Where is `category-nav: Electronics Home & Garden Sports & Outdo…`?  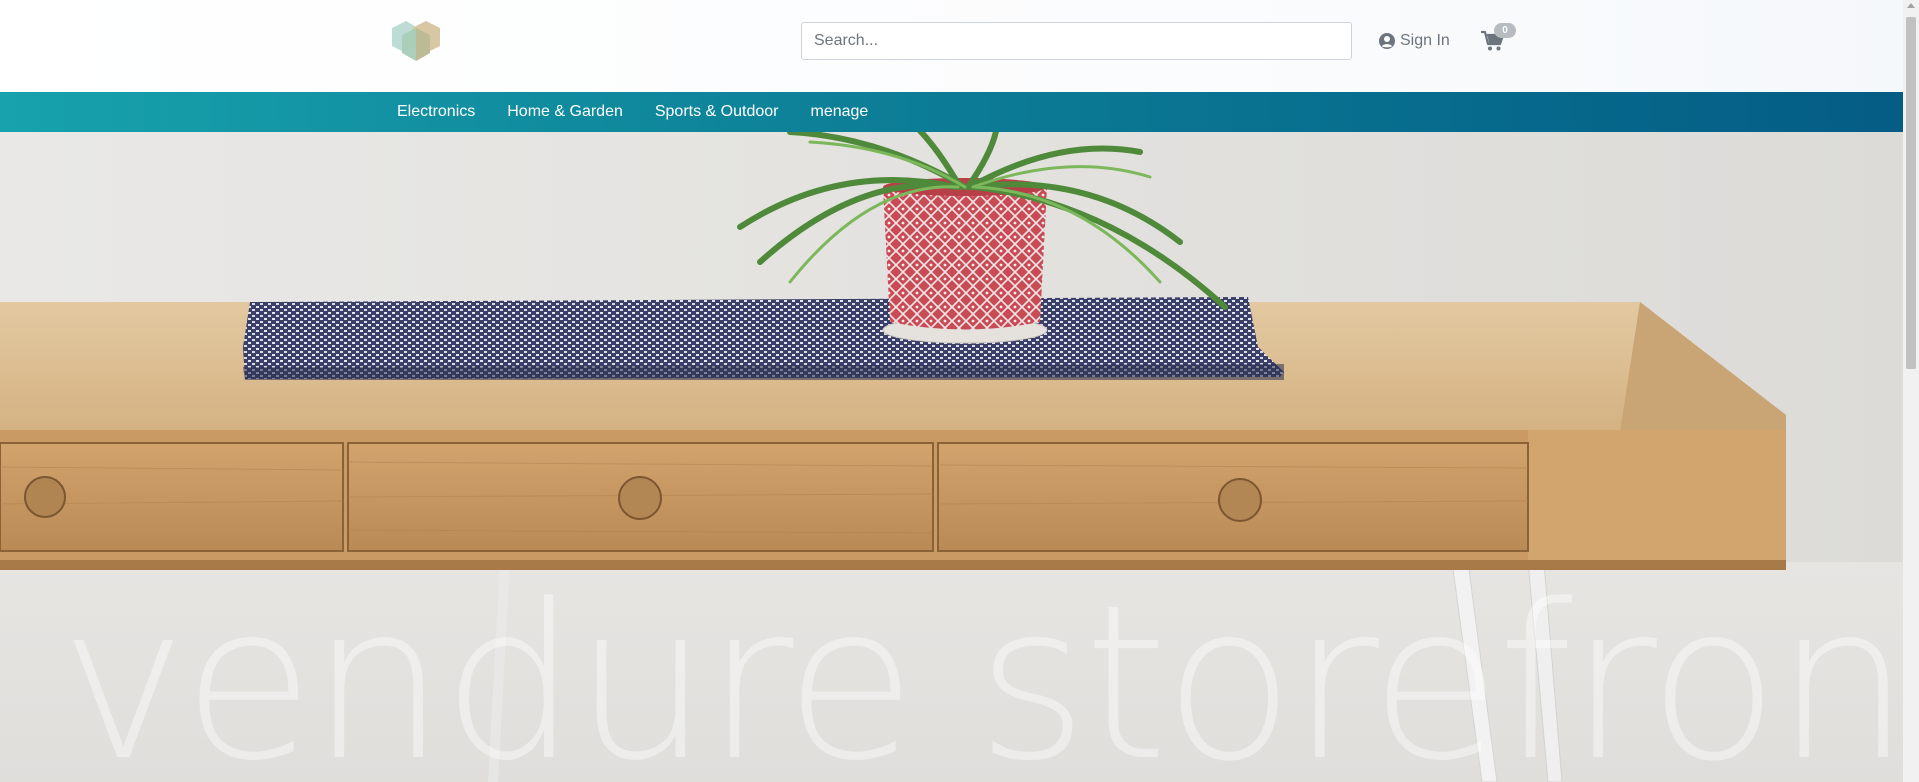 category-nav: Electronics Home & Garden Sports & Outdo… is located at coordinates (951, 112).